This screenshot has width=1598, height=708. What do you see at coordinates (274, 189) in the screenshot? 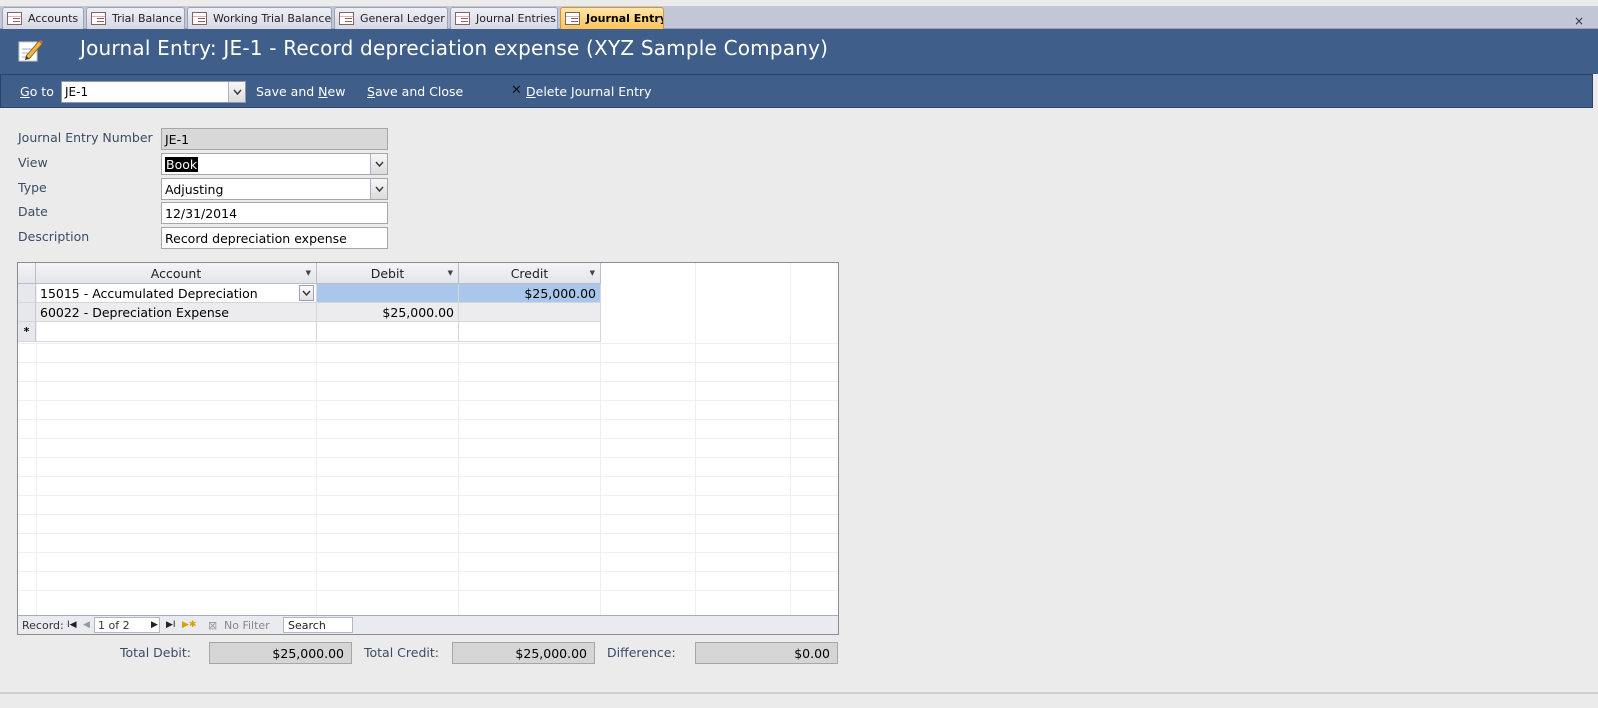
I see `type-combobox: Adjusting` at bounding box center [274, 189].